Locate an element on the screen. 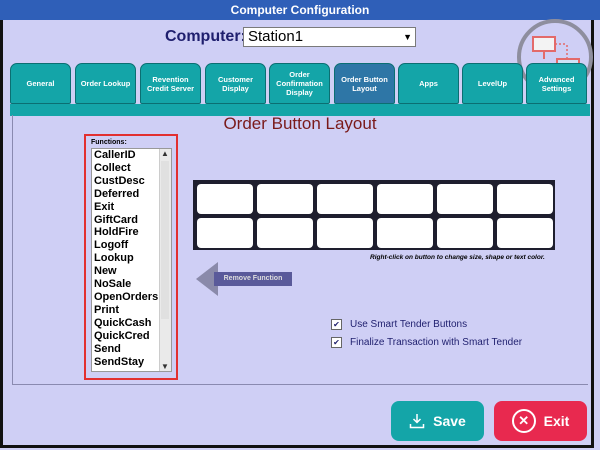  save-icon is located at coordinates (417, 421).